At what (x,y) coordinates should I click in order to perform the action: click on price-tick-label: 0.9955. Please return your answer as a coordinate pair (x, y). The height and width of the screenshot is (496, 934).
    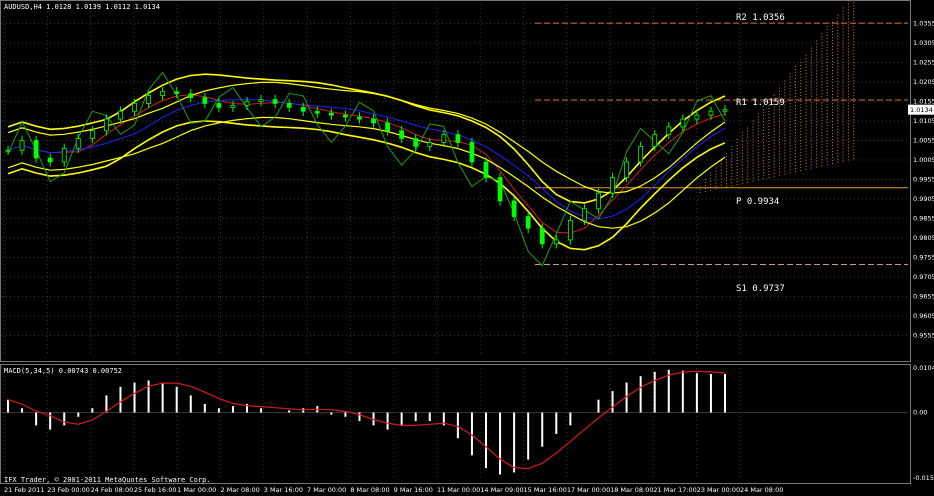
    Looking at the image, I should click on (923, 180).